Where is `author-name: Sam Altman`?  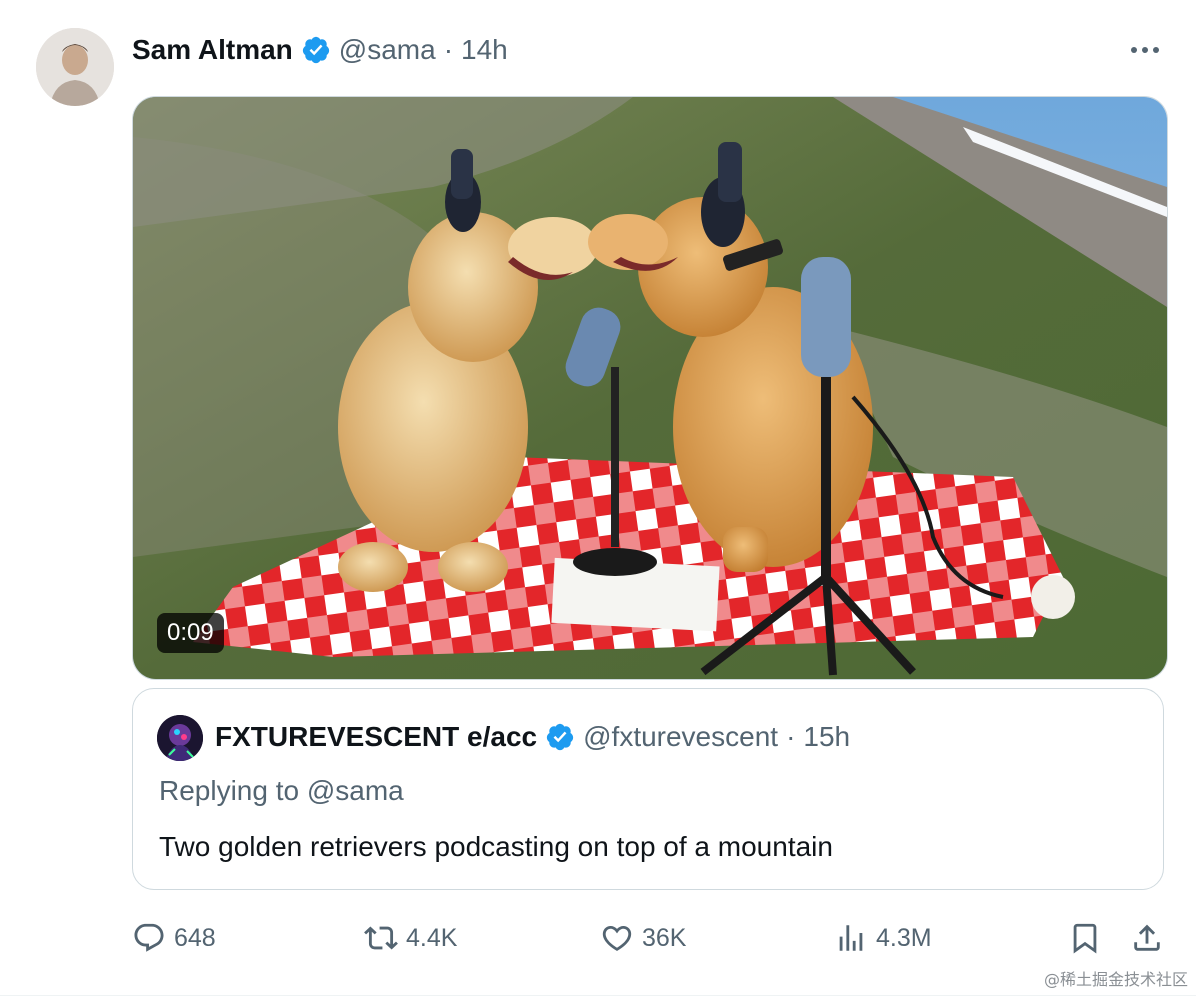
author-name: Sam Altman is located at coordinates (212, 50).